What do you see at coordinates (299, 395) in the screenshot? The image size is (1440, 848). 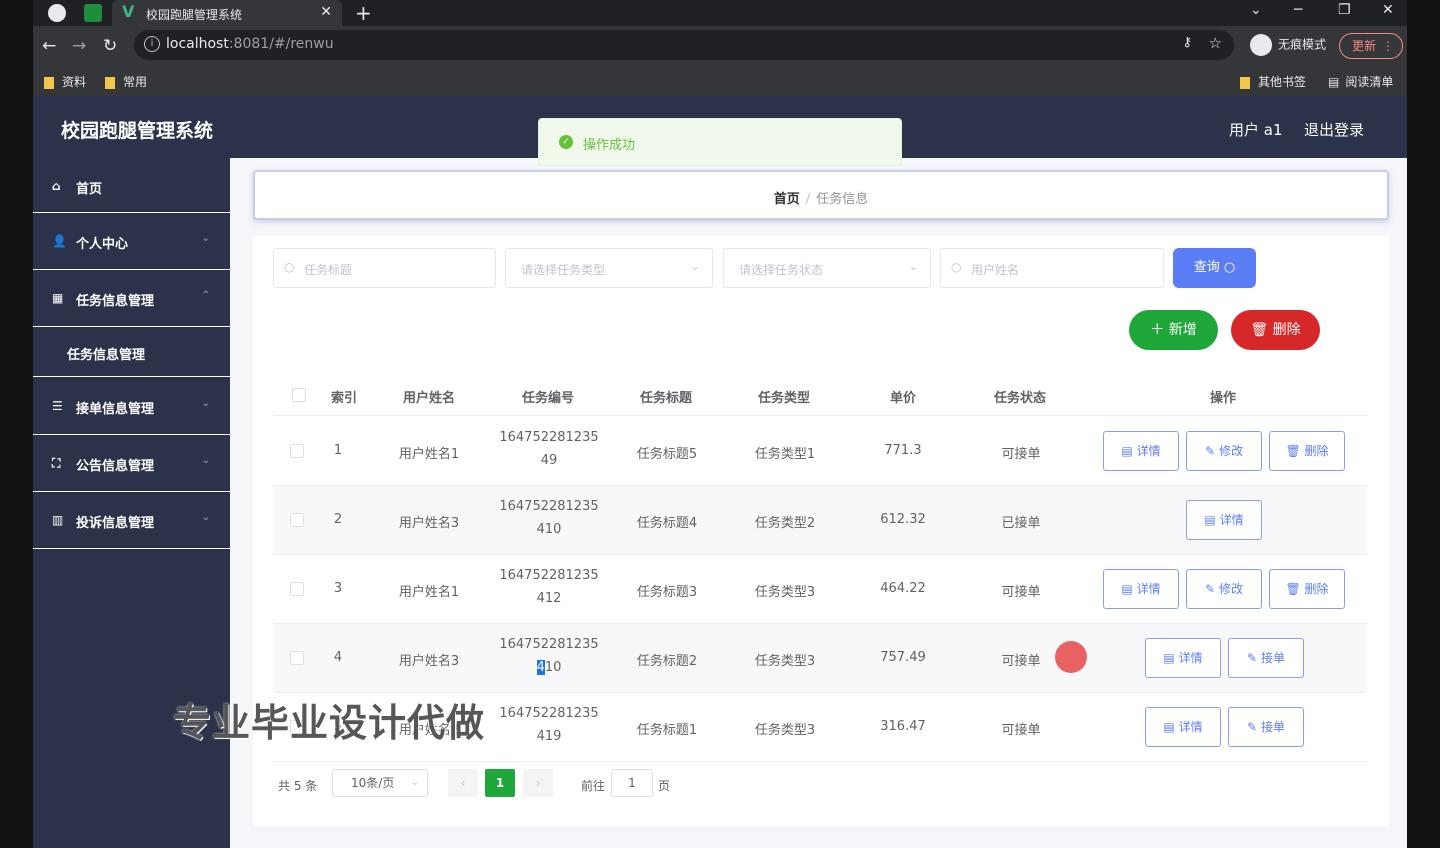 I see `select-all-checkbox` at bounding box center [299, 395].